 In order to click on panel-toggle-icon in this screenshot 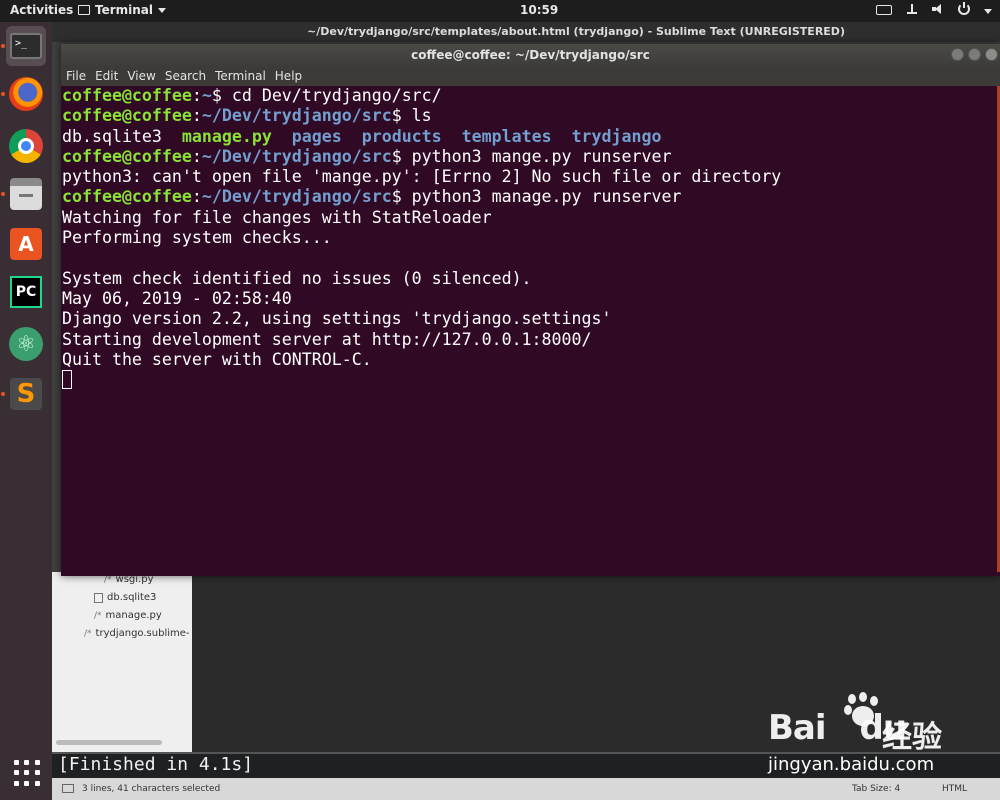, I will do `click(68, 788)`.